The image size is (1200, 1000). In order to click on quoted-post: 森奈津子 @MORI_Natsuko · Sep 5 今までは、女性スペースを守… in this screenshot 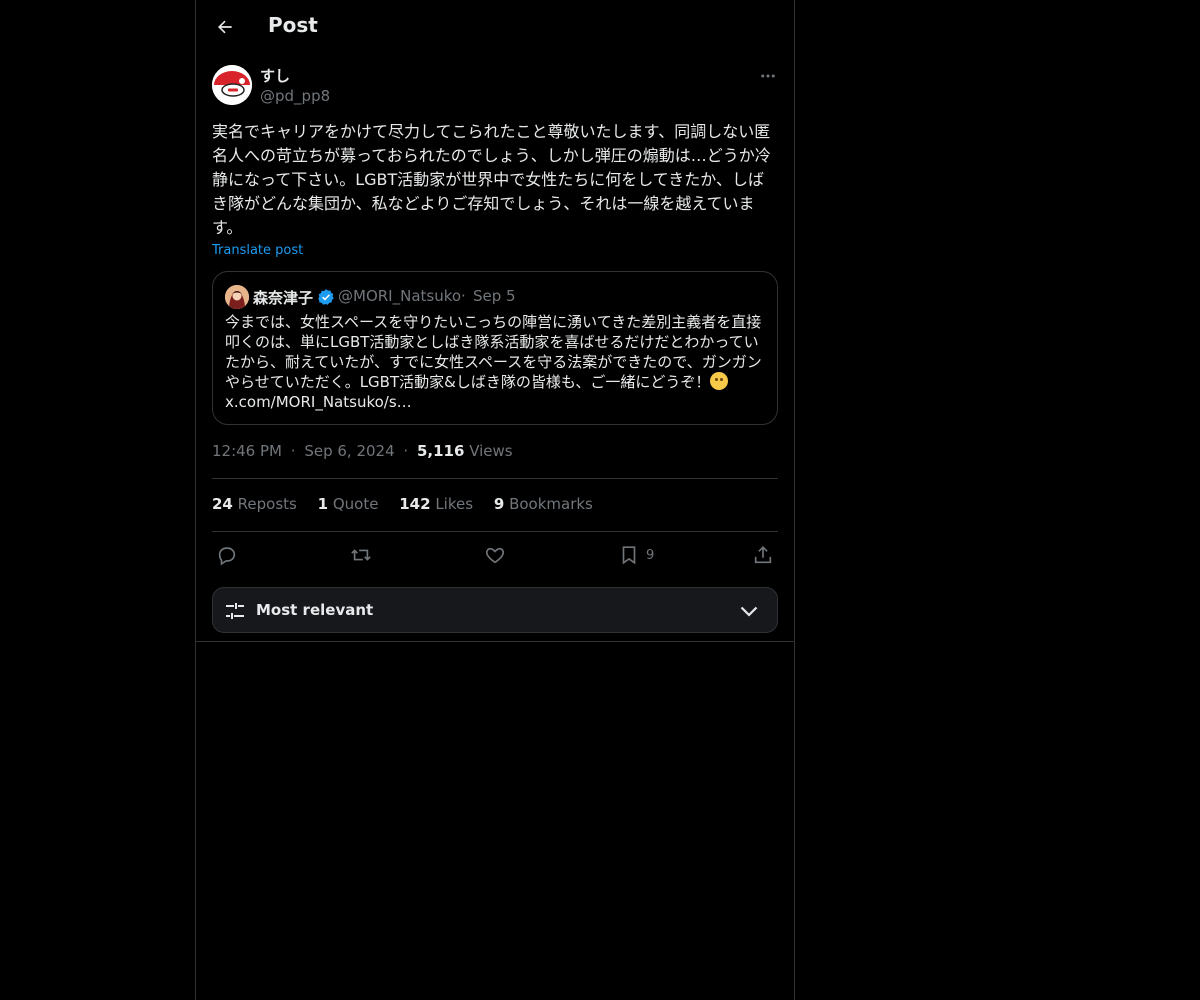, I will do `click(495, 348)`.